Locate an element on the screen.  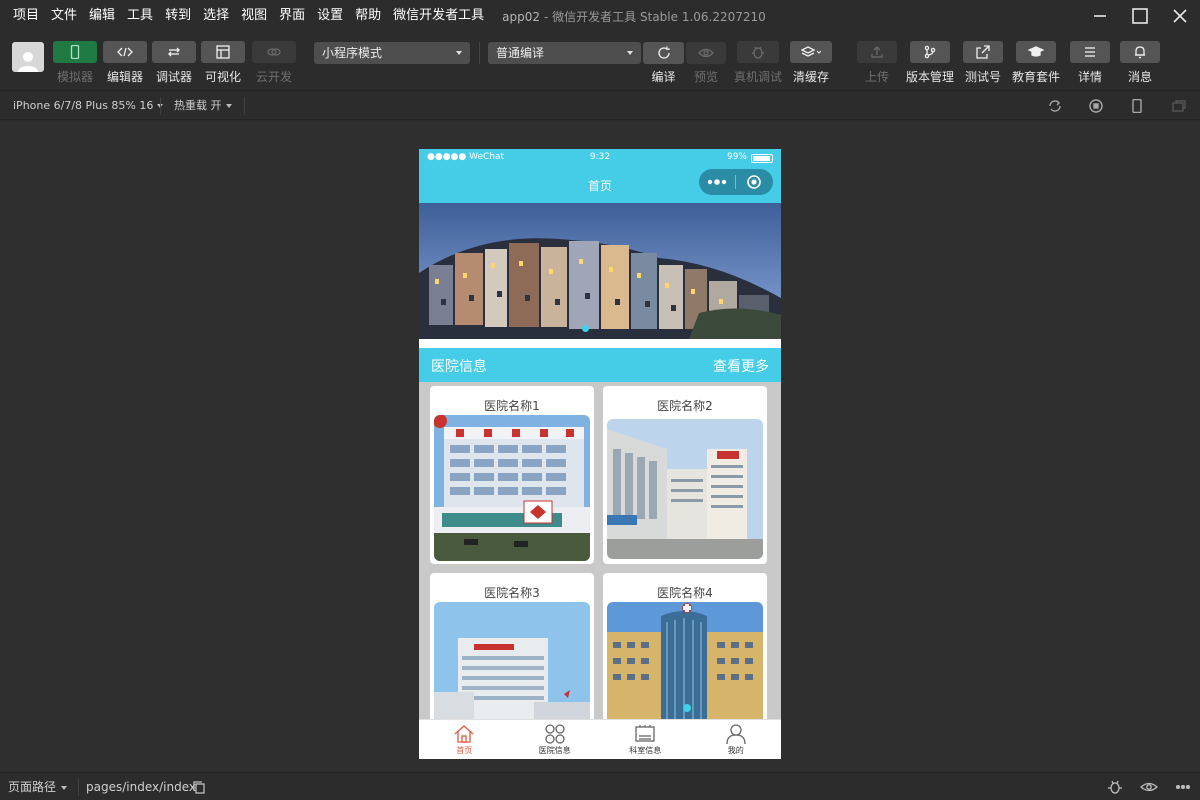
editor-button is located at coordinates (125, 52).